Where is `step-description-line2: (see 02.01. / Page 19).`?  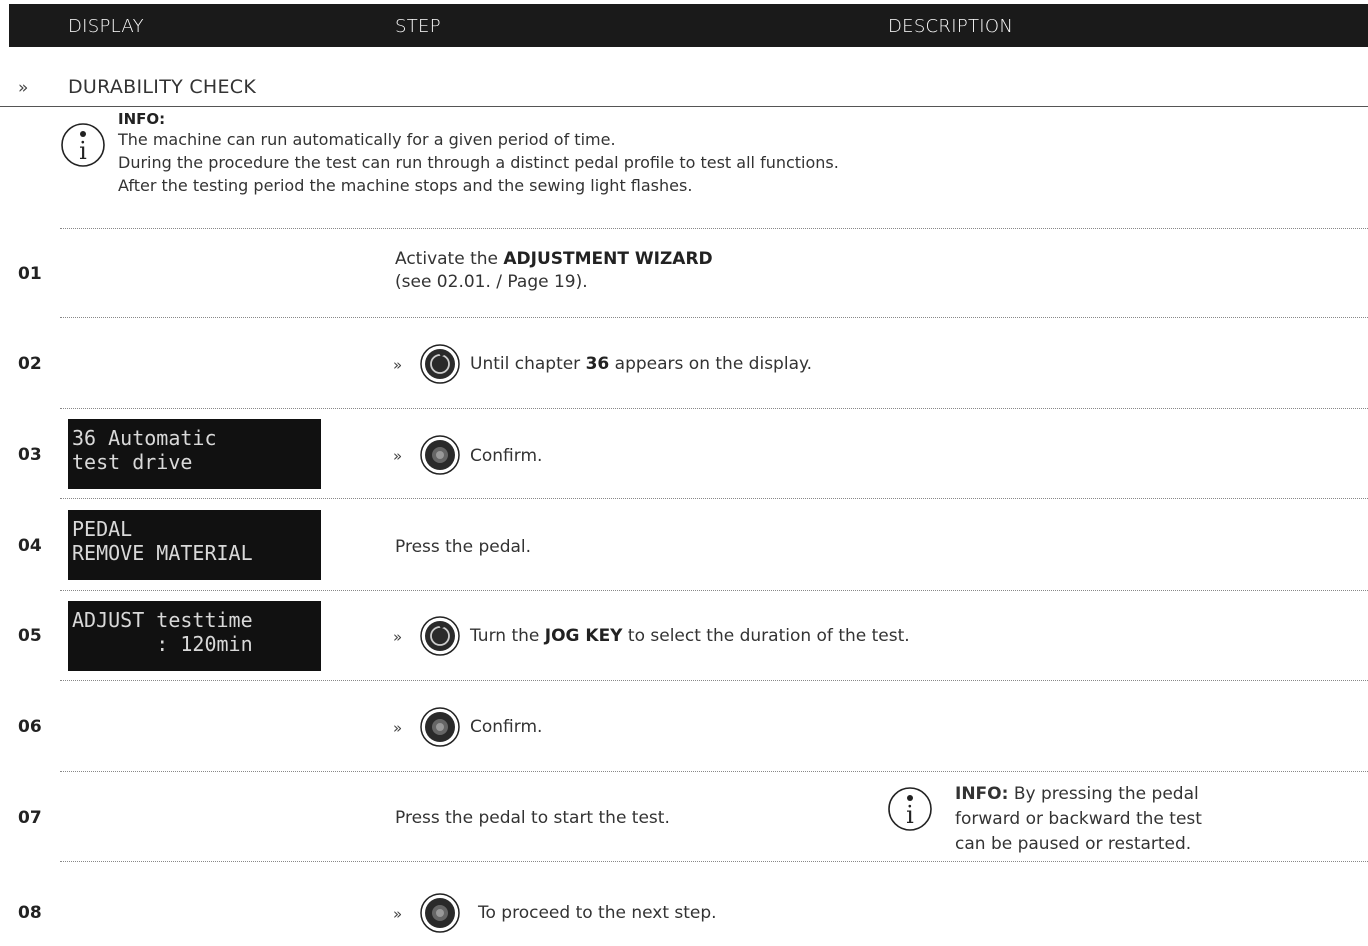 step-description-line2: (see 02.01. / Page 19). is located at coordinates (491, 282).